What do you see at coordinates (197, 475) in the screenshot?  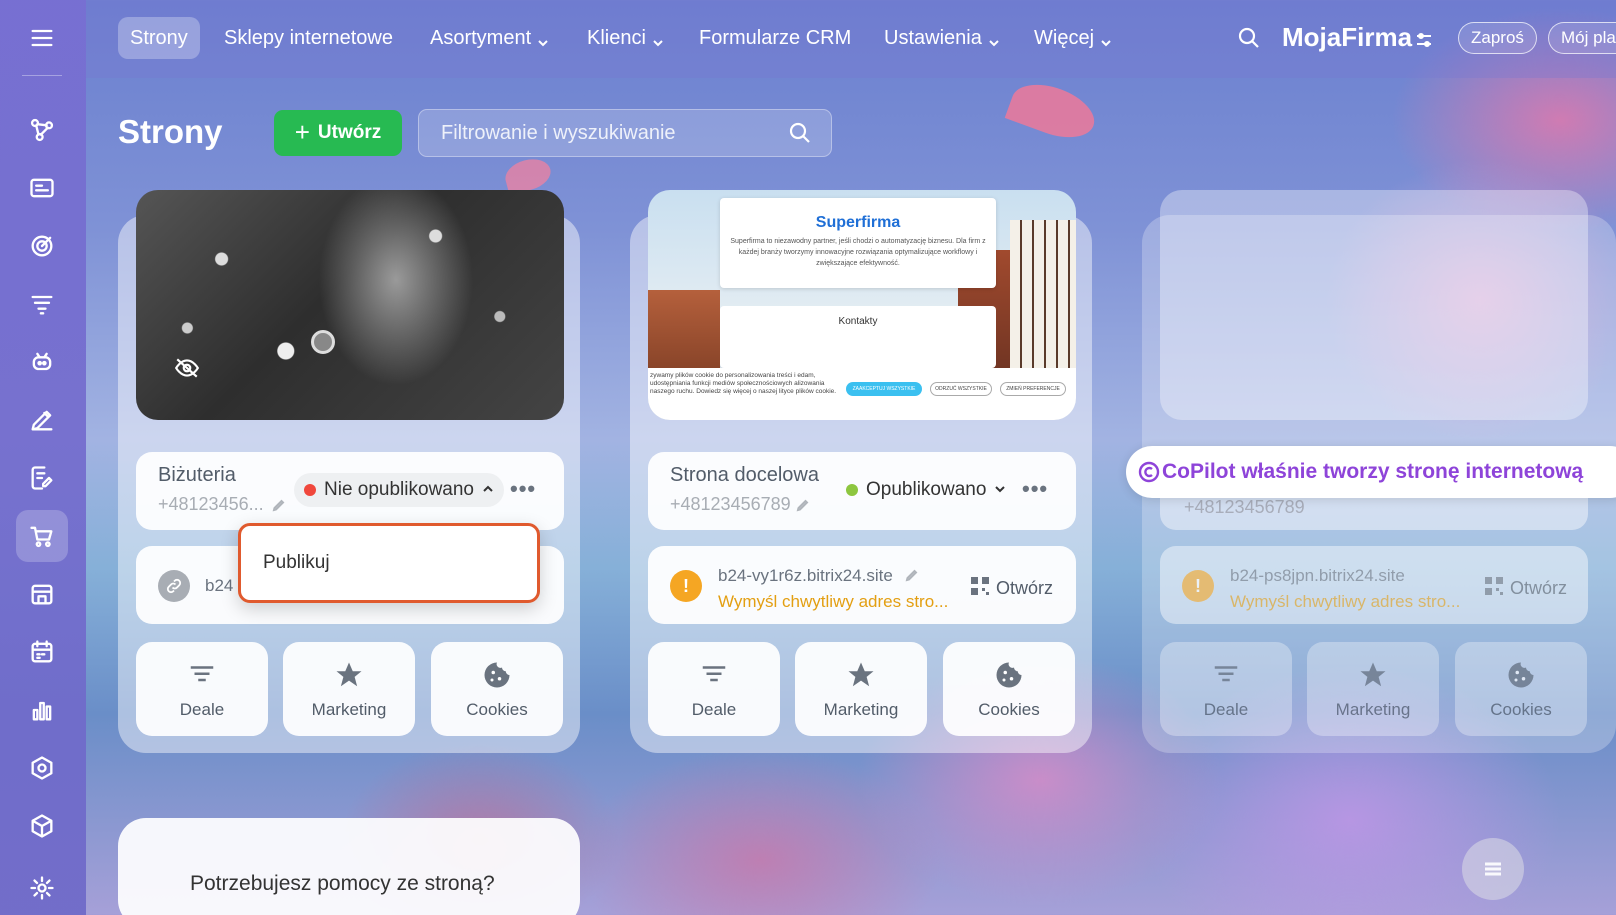 I see `site-name: Biżuteria` at bounding box center [197, 475].